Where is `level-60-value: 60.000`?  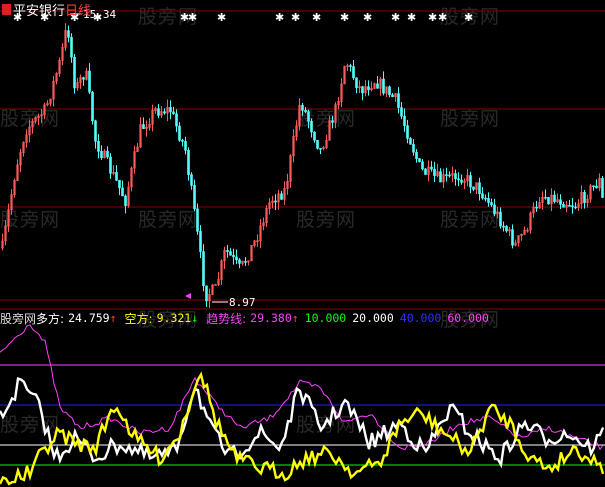
level-60-value: 60.000 is located at coordinates (468, 318).